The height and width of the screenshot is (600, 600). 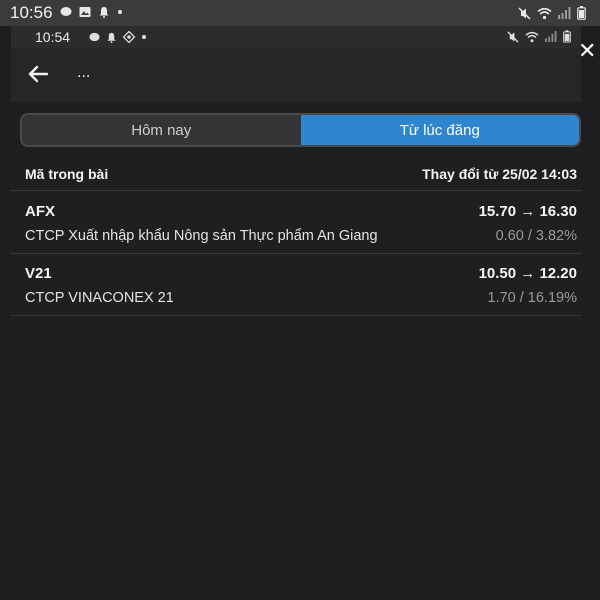 I want to click on inner-status-time: 10:54, so click(x=53, y=37).